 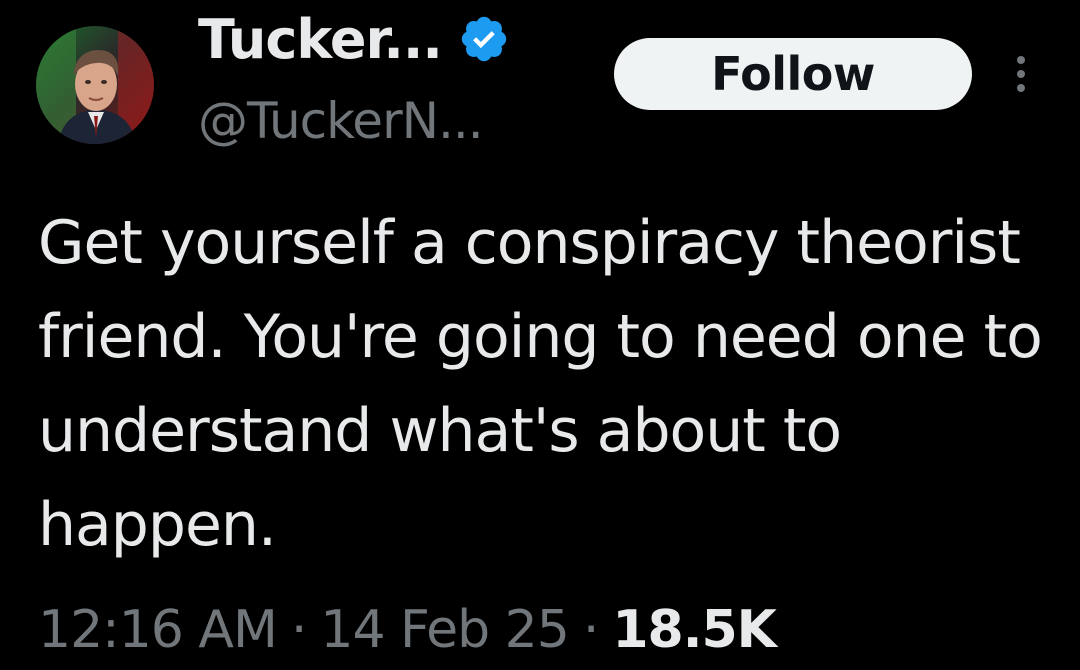 I want to click on verified-badge-icon, so click(x=484, y=39).